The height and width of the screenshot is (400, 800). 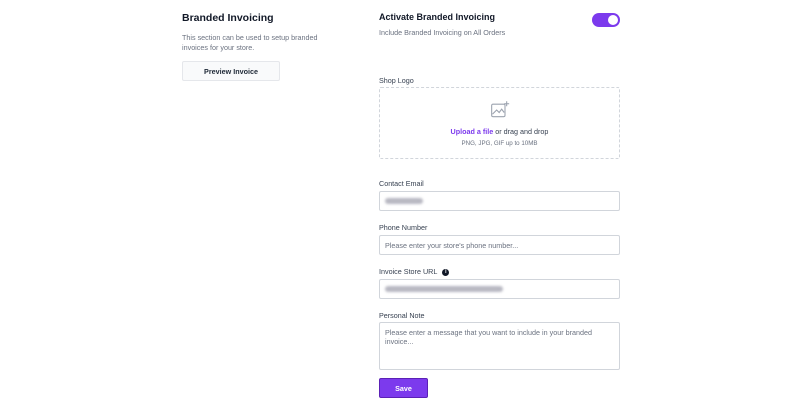 What do you see at coordinates (403, 388) in the screenshot?
I see `save-button: Save` at bounding box center [403, 388].